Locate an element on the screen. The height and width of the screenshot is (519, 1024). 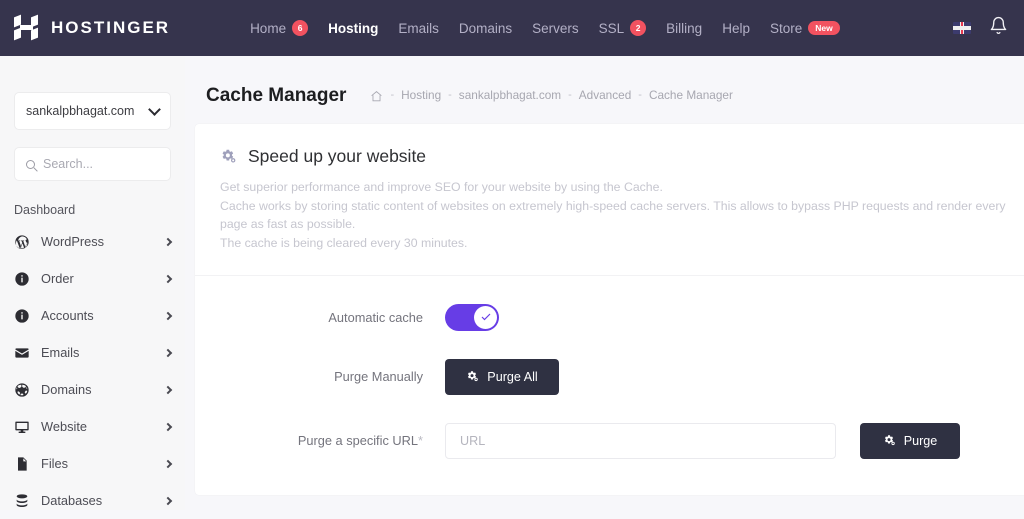
sidebar-item-databases: Databases is located at coordinates (92, 500).